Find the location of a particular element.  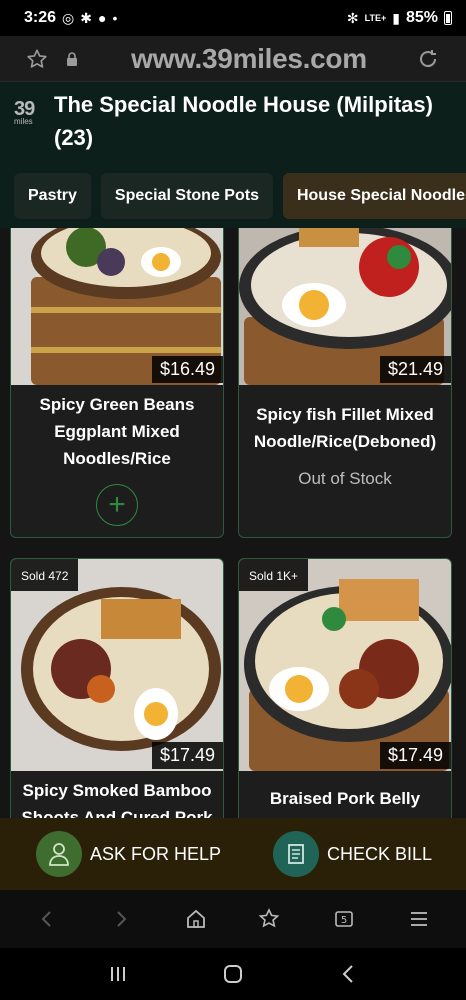

home-icon is located at coordinates (196, 919).